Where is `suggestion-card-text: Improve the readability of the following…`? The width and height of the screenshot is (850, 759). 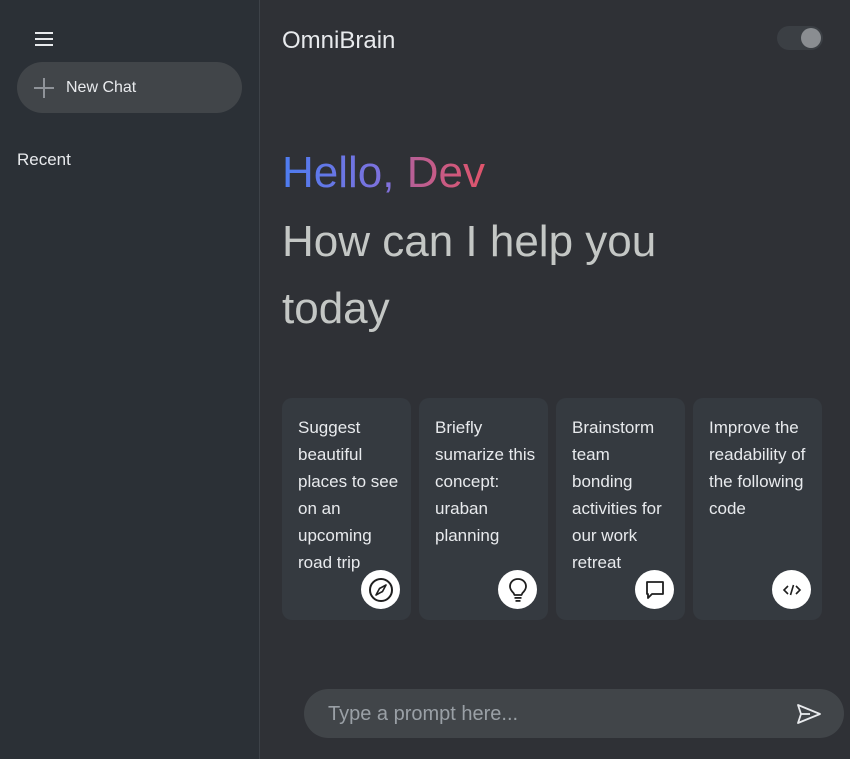
suggestion-card-text: Improve the readability of the following… is located at coordinates (757, 468).